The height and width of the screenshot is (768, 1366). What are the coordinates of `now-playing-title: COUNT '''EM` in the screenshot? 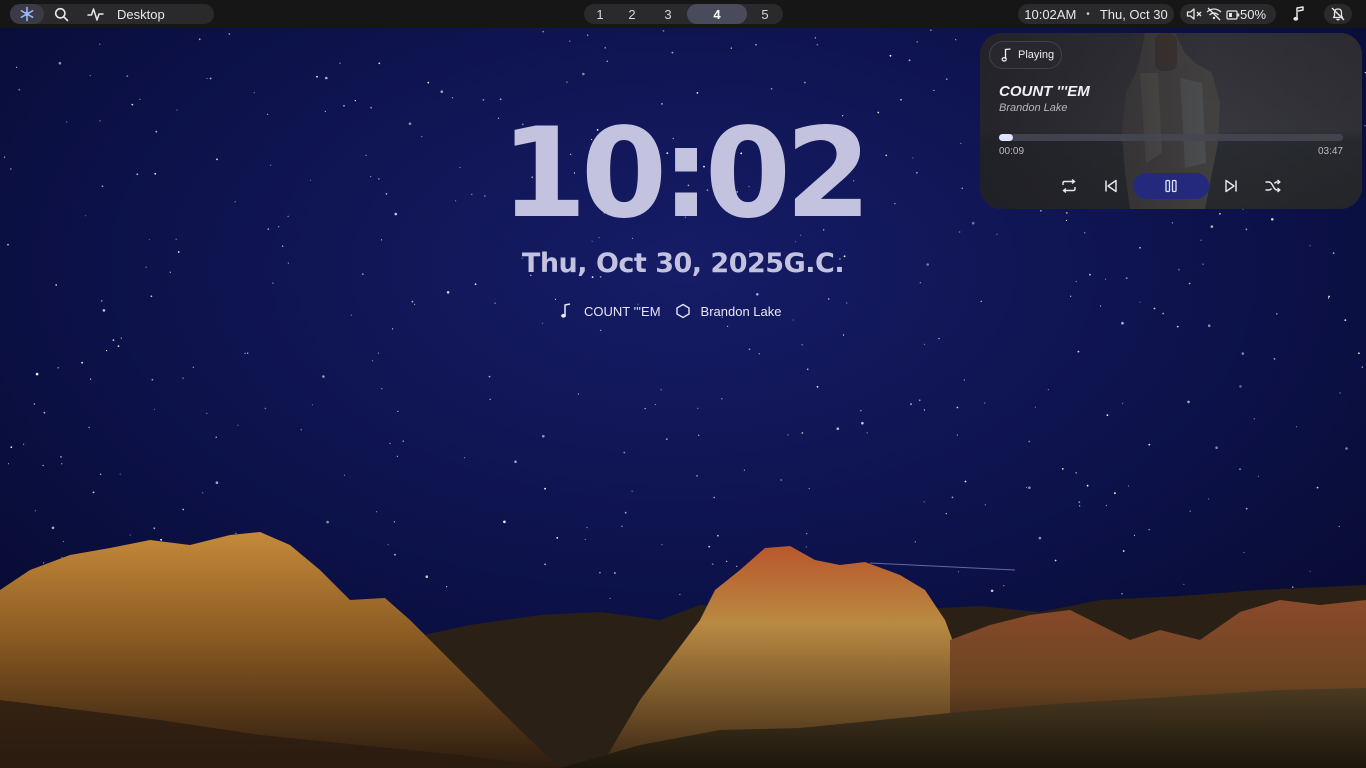 It's located at (622, 311).